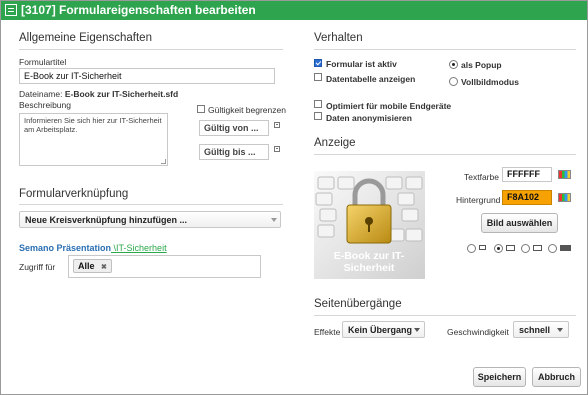 Image resolution: width=588 pixels, height=395 pixels. I want to click on speed-label: Geschwindigkeit, so click(478, 332).